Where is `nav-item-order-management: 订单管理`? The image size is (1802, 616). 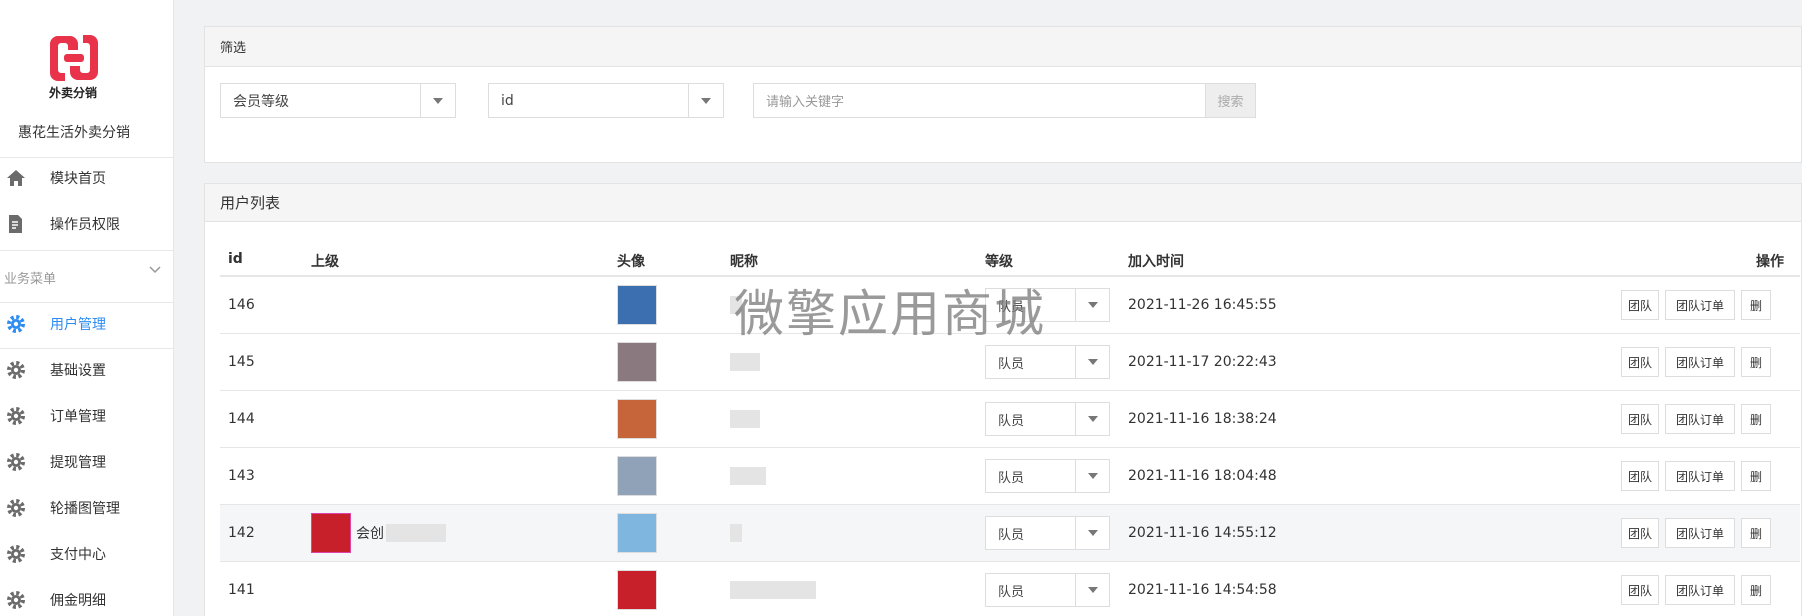 nav-item-order-management: 订单管理 is located at coordinates (87, 416).